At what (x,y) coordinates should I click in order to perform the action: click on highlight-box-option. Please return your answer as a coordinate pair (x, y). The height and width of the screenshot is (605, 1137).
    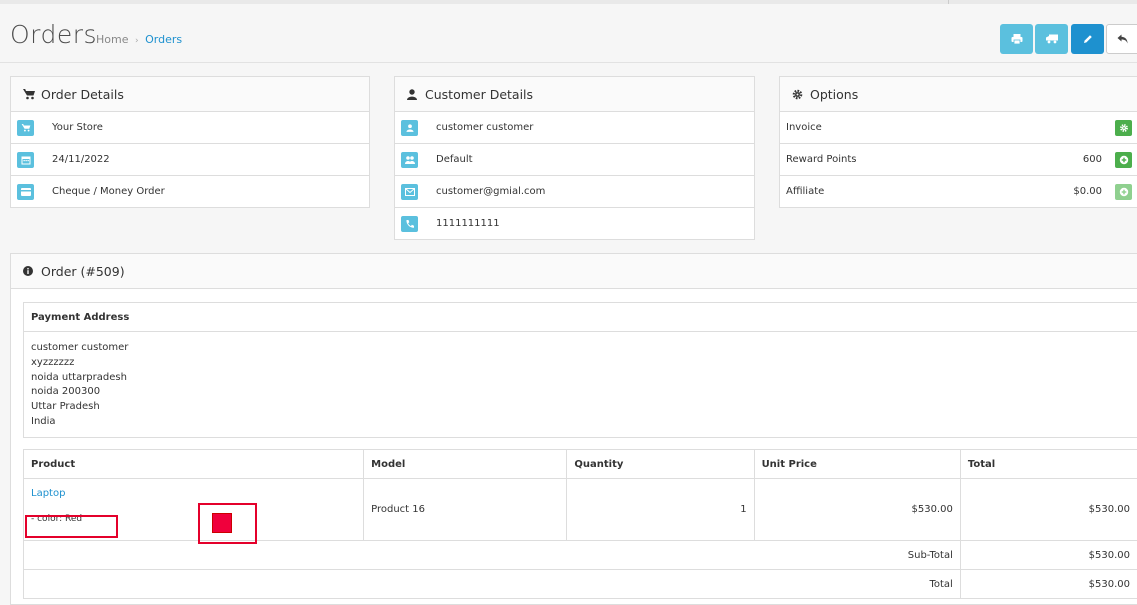
    Looking at the image, I should click on (71, 526).